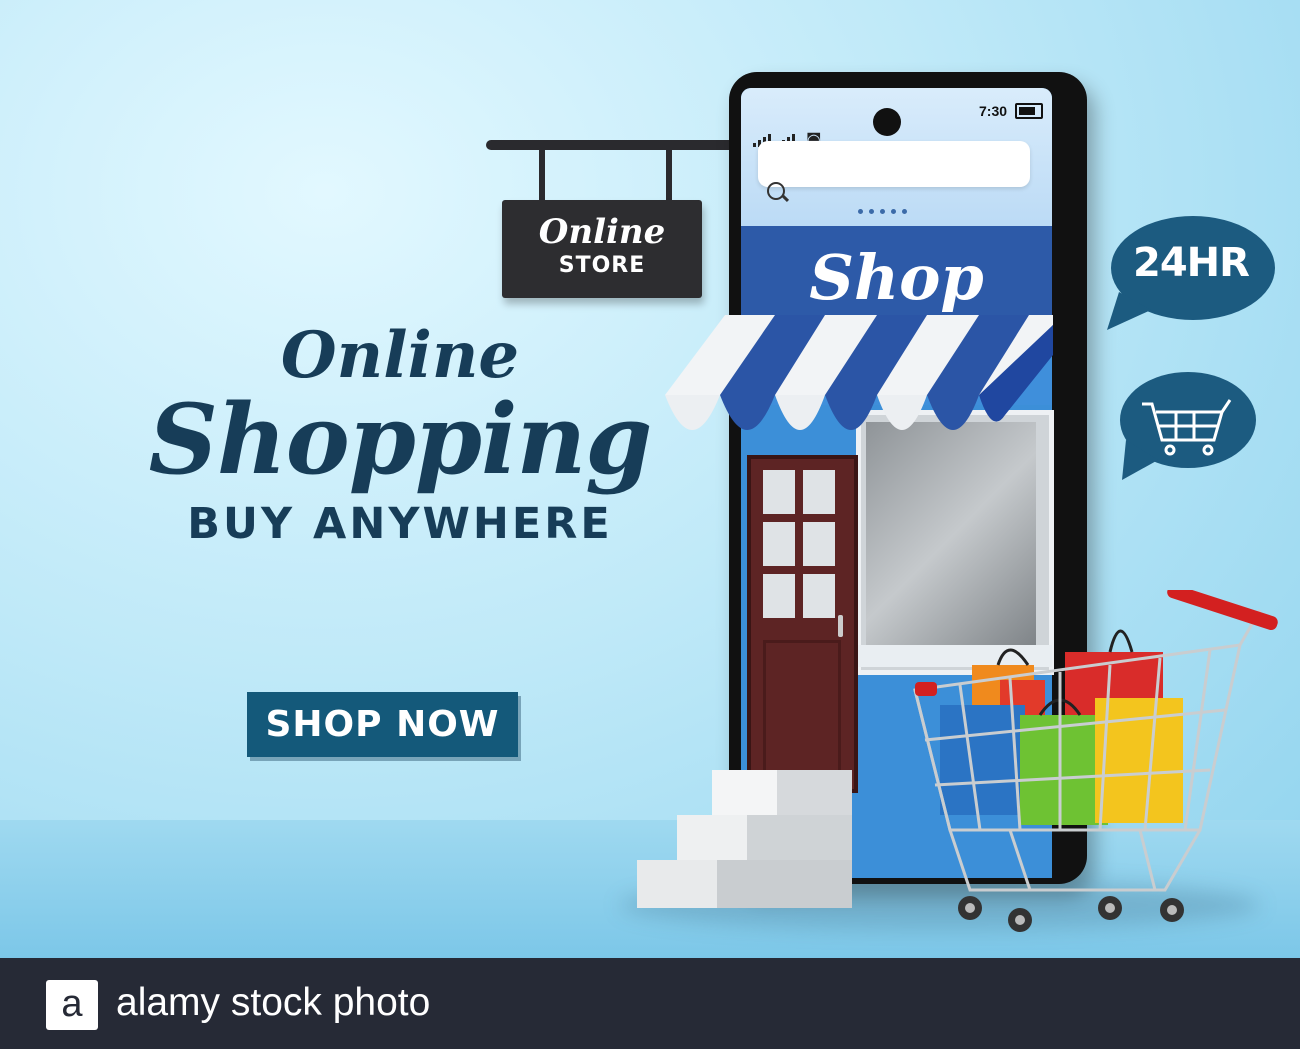 The width and height of the screenshot is (1300, 1049). Describe the element at coordinates (1191, 263) in the screenshot. I see `hours-label: 24HR` at that location.